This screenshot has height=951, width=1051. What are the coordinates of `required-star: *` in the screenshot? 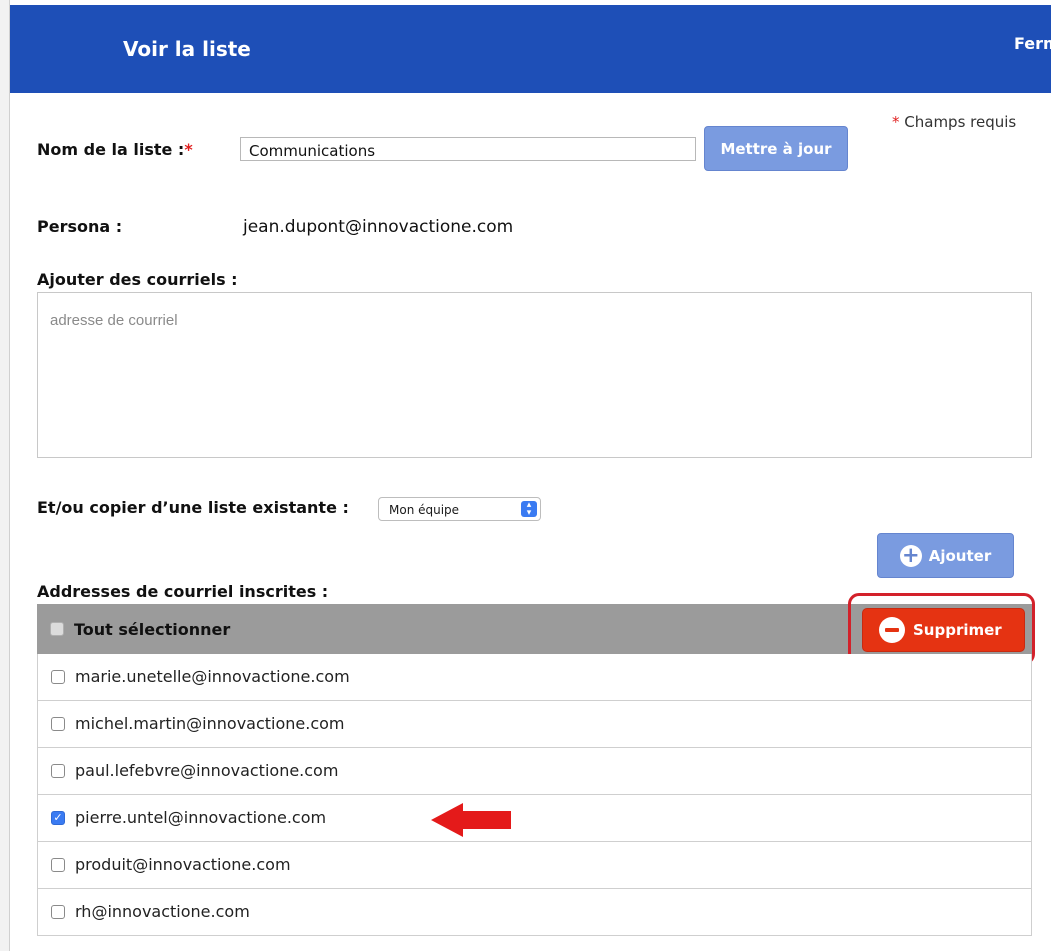 It's located at (896, 122).